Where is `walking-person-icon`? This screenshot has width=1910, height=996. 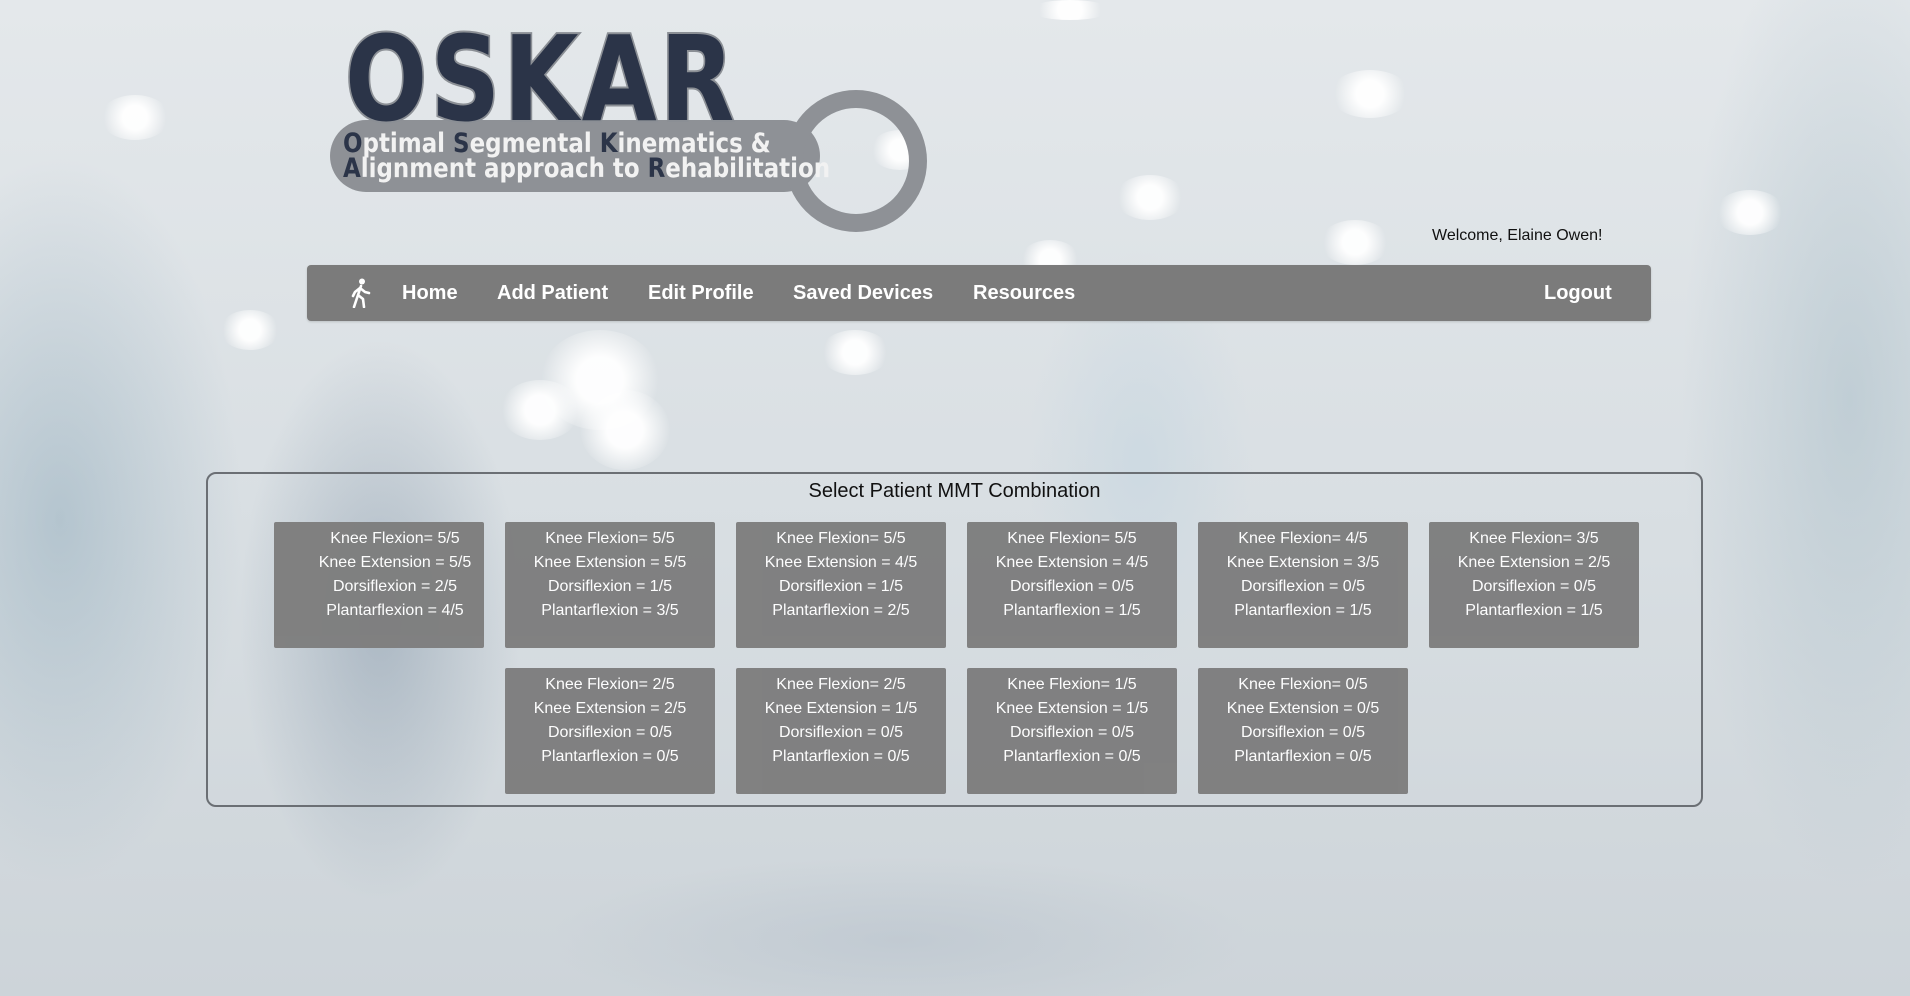
walking-person-icon is located at coordinates (361, 293).